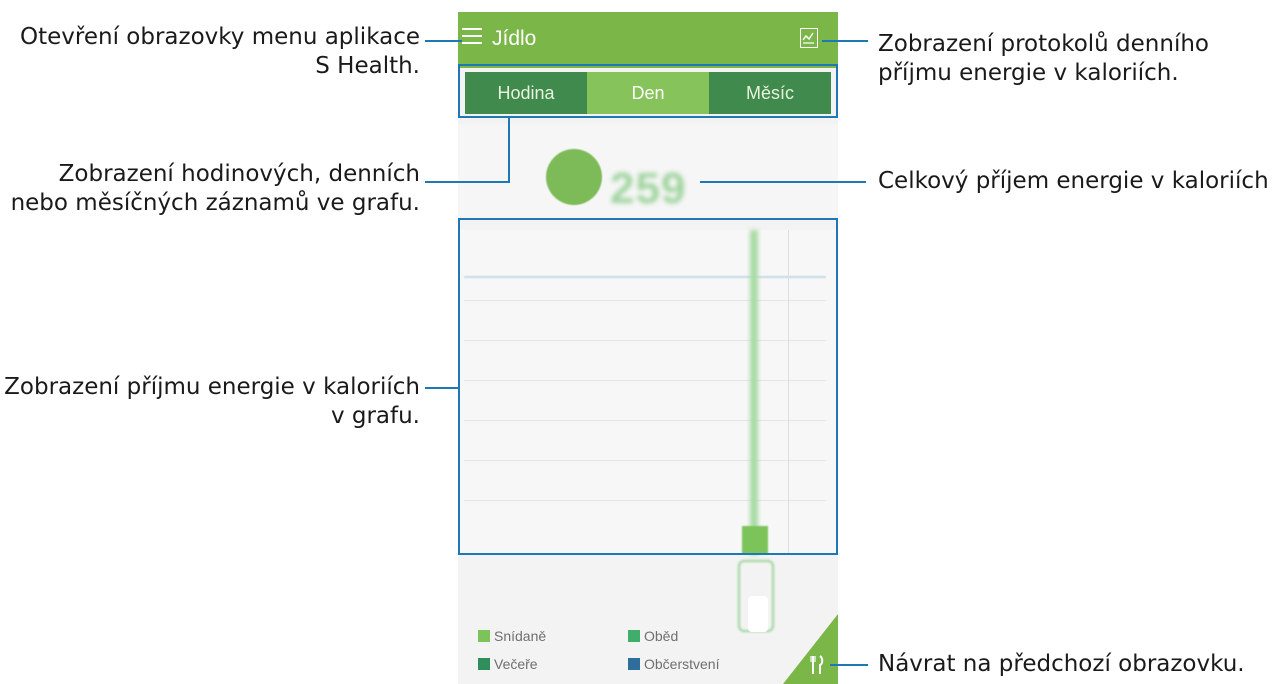 The width and height of the screenshot is (1273, 684). What do you see at coordinates (682, 664) in the screenshot?
I see `legend-label: Občerstvení` at bounding box center [682, 664].